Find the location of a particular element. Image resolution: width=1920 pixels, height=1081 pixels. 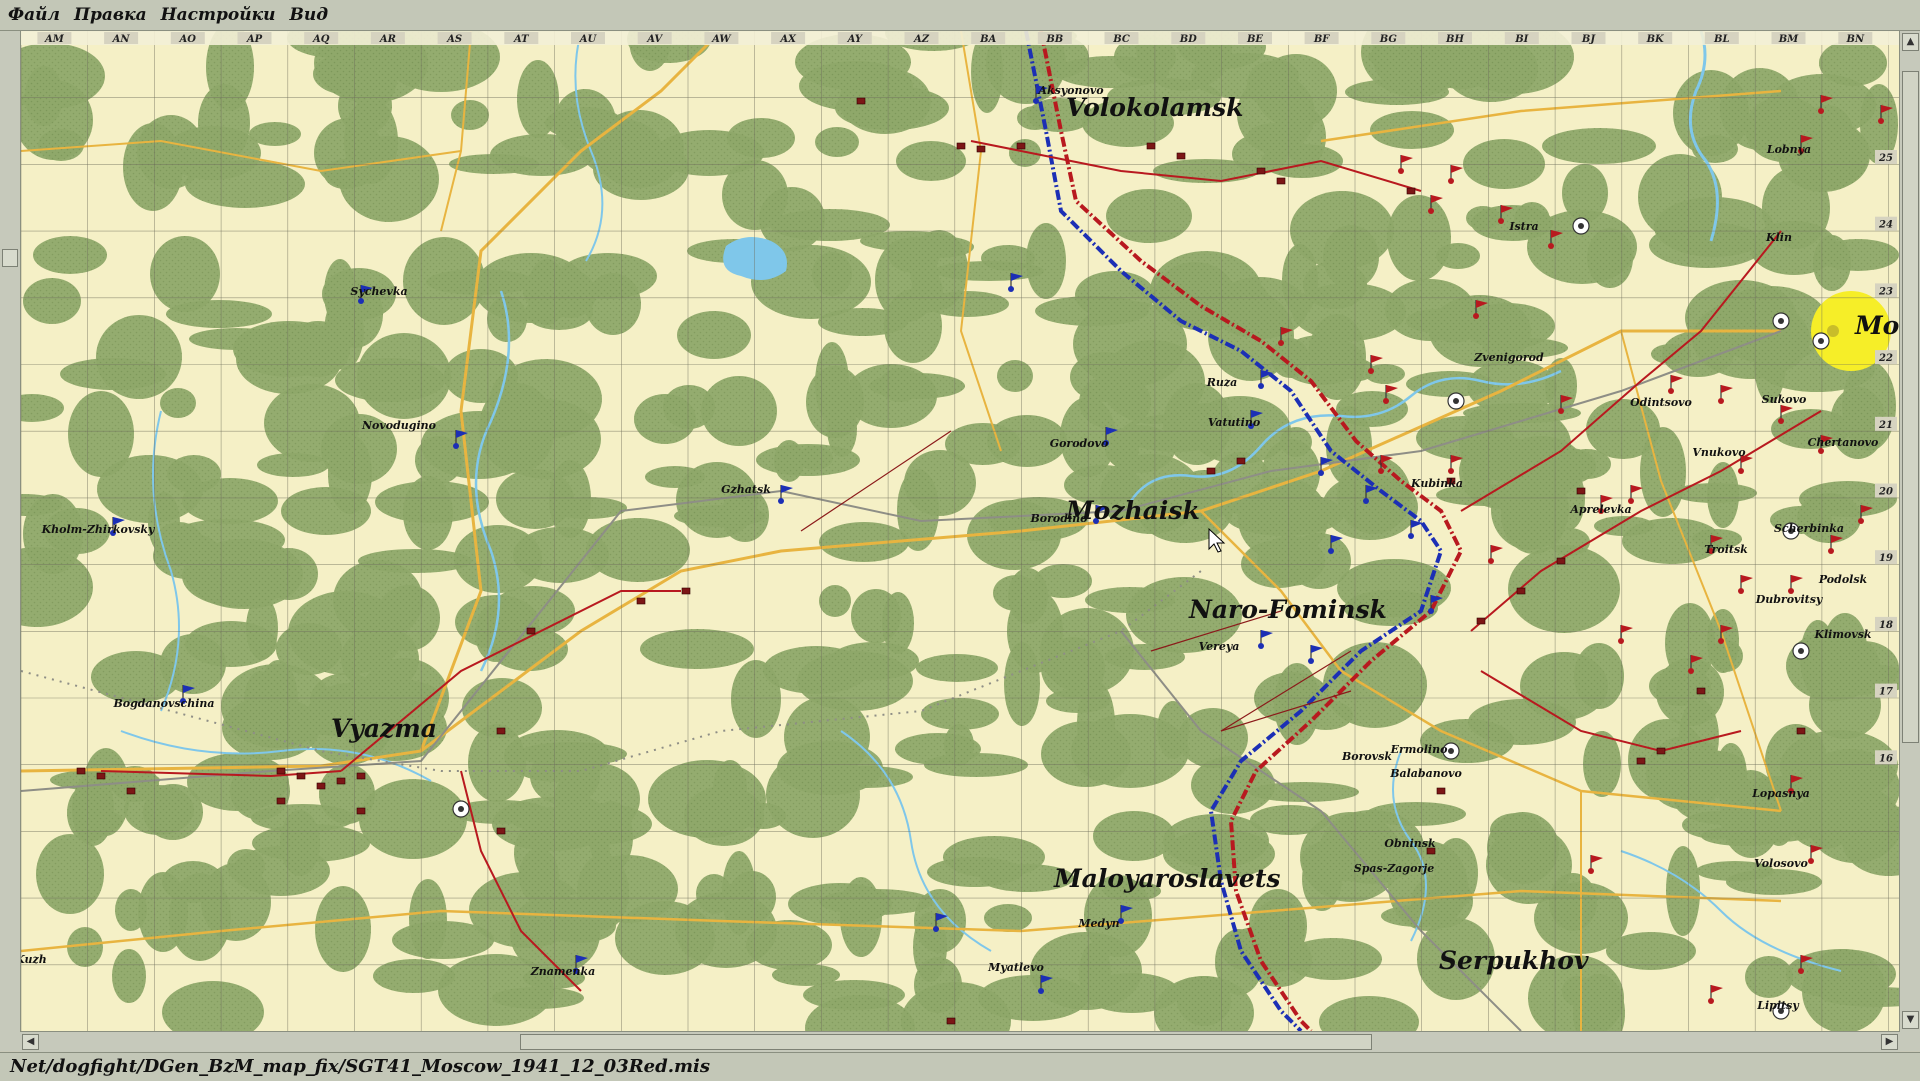

scroll-down-arrow-icon: ▼ is located at coordinates (1910, 1020).